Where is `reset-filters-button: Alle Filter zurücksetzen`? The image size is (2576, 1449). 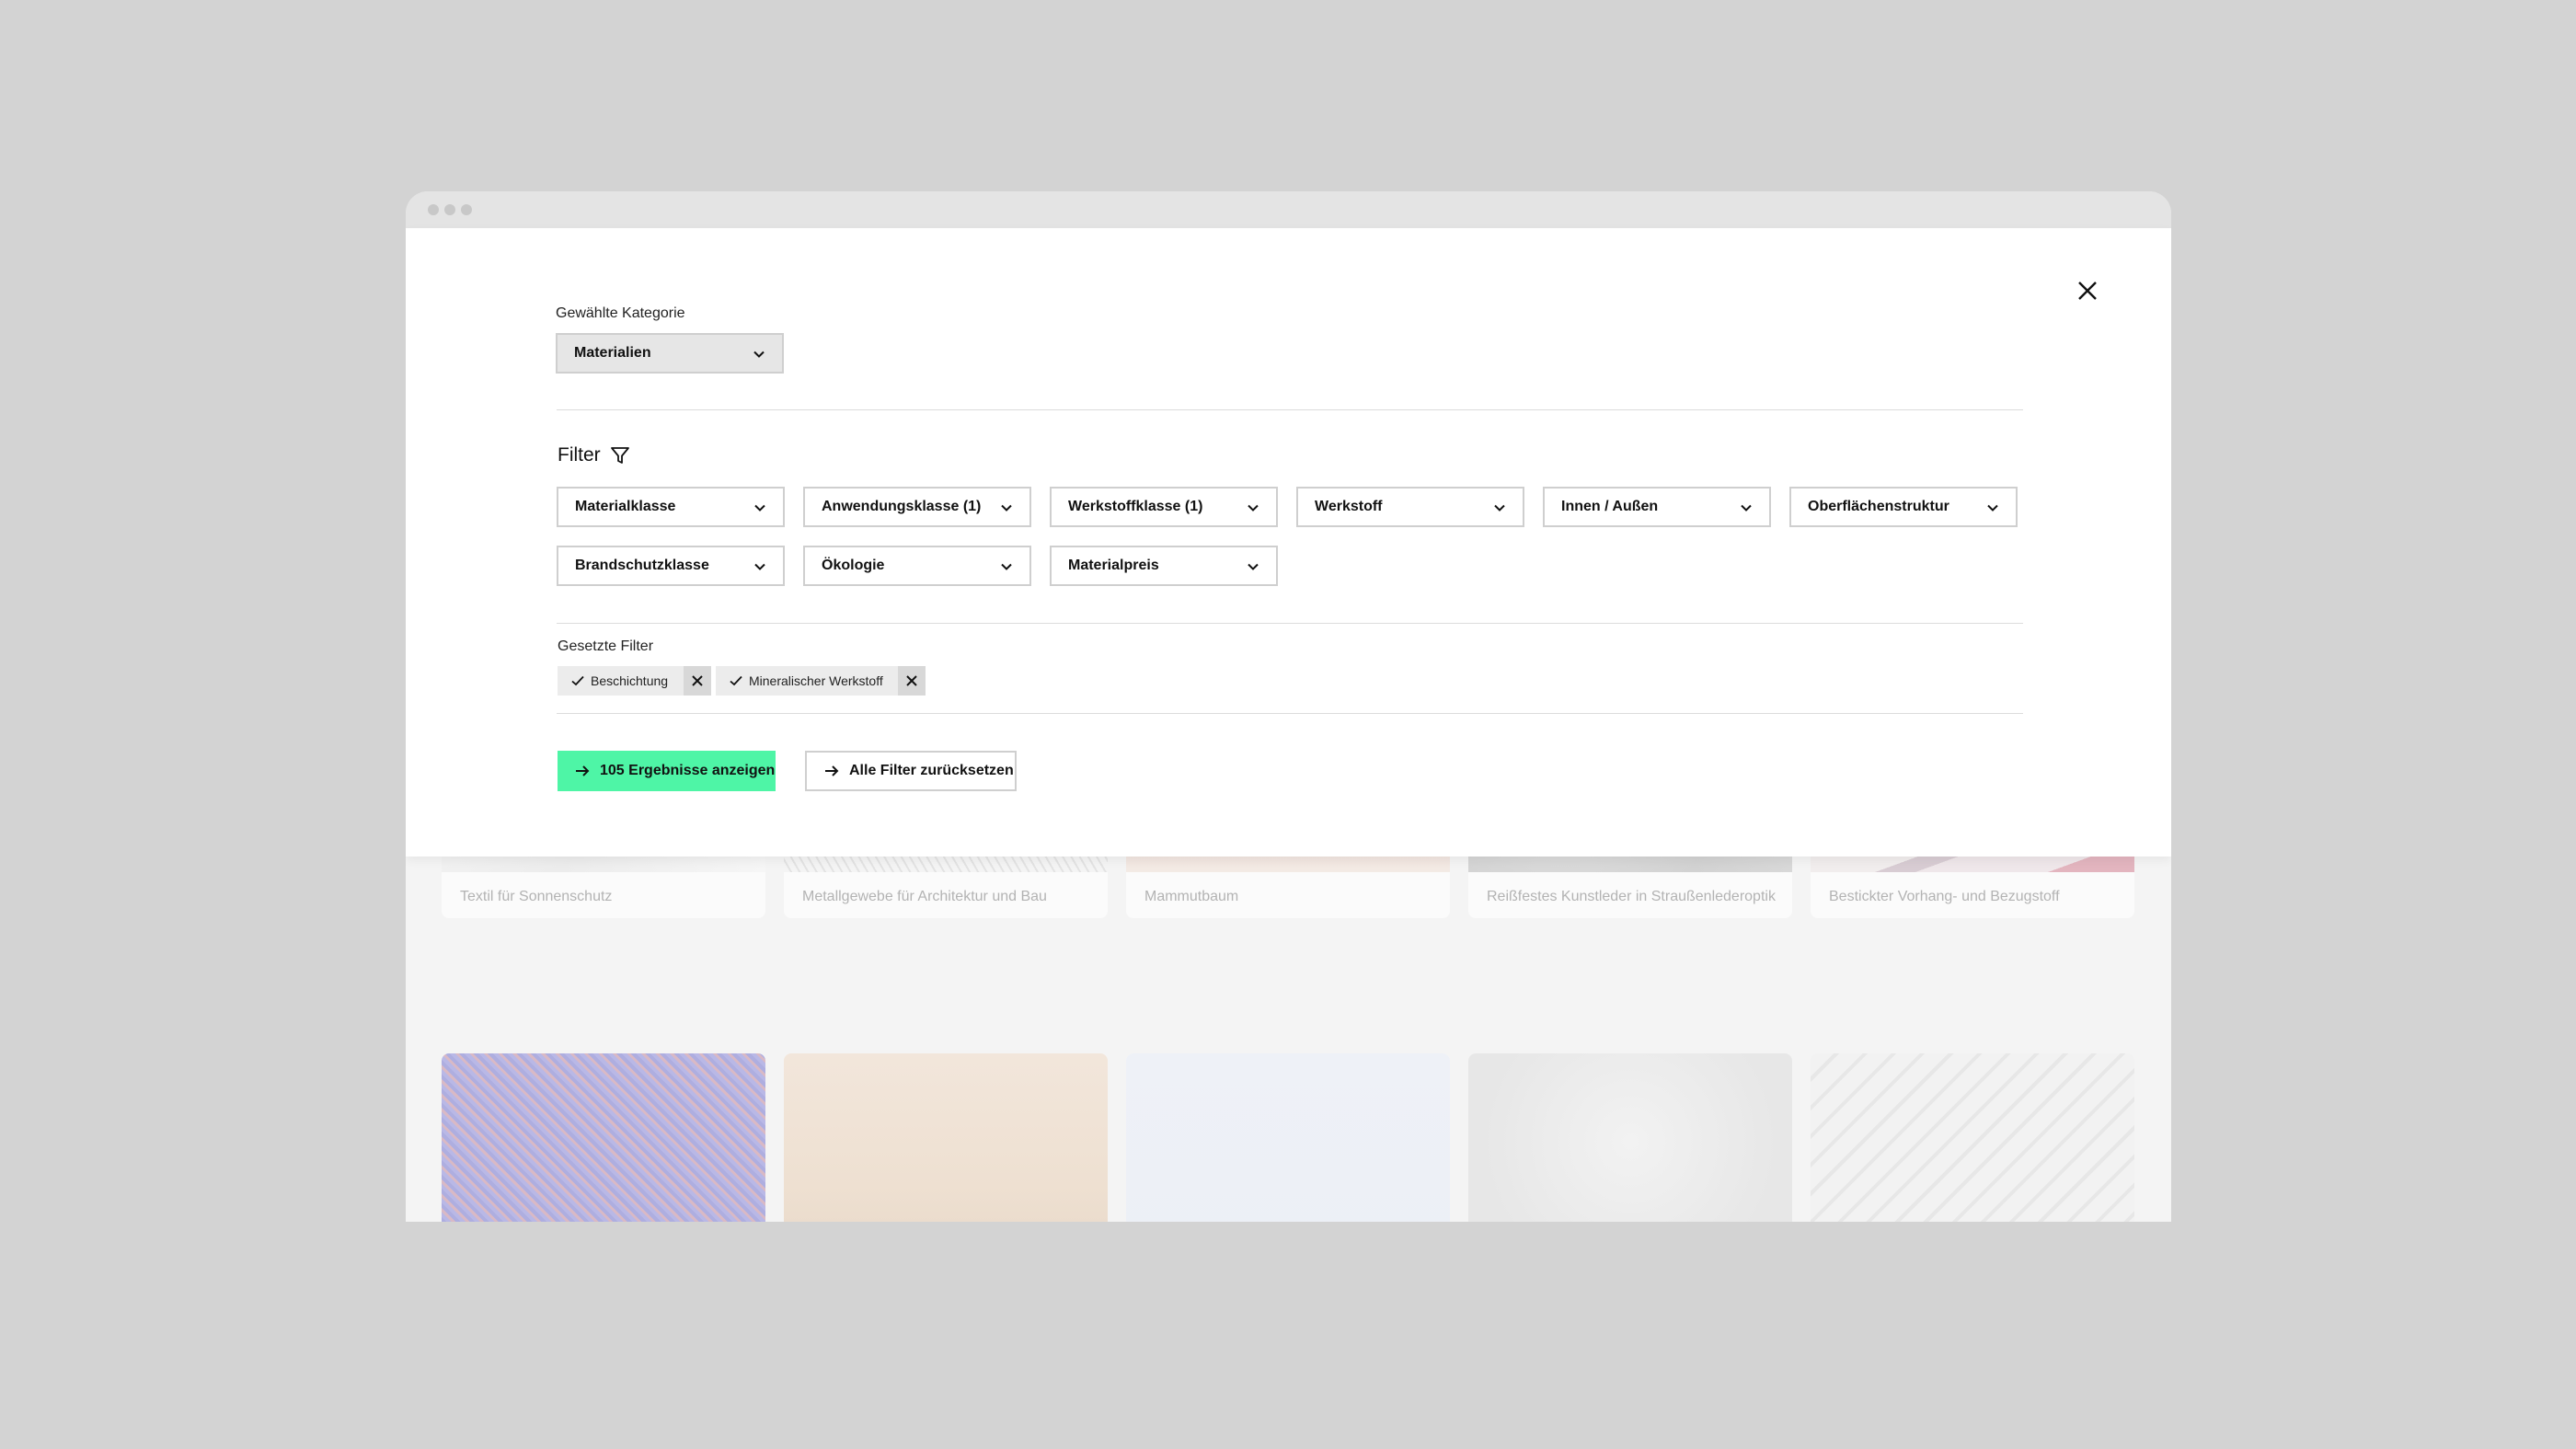 reset-filters-button: Alle Filter zurücksetzen is located at coordinates (911, 771).